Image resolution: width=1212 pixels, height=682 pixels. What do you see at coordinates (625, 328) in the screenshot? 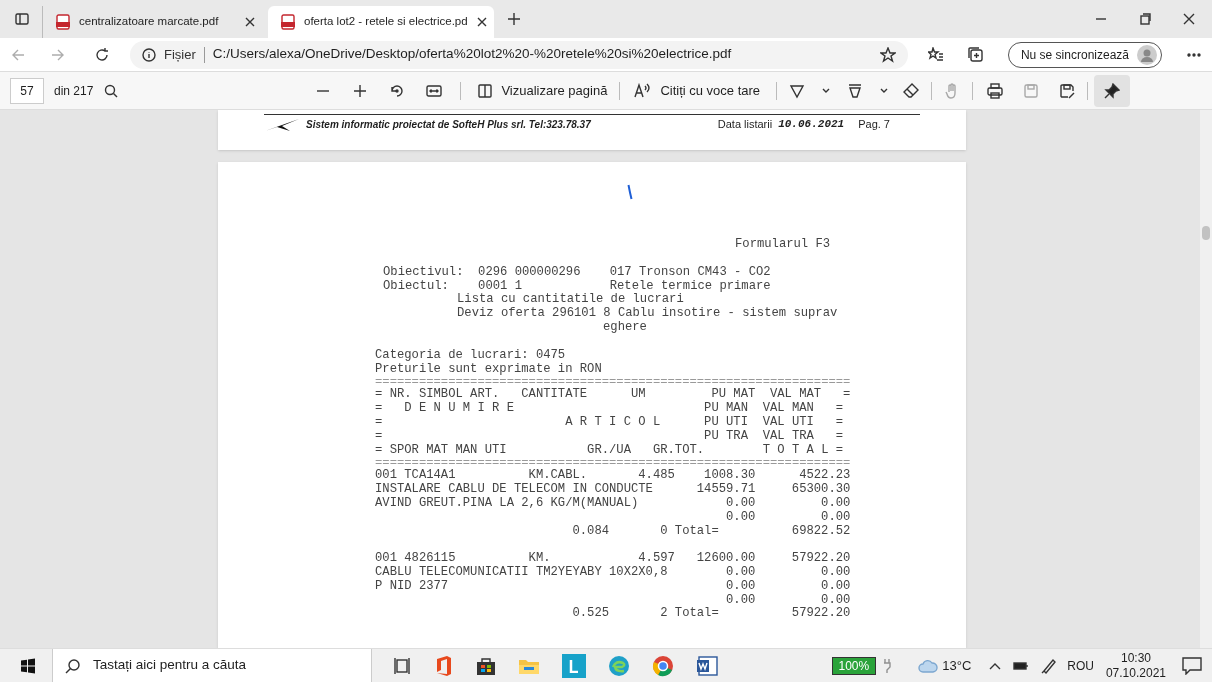
I see `estimate-line: eghere` at bounding box center [625, 328].